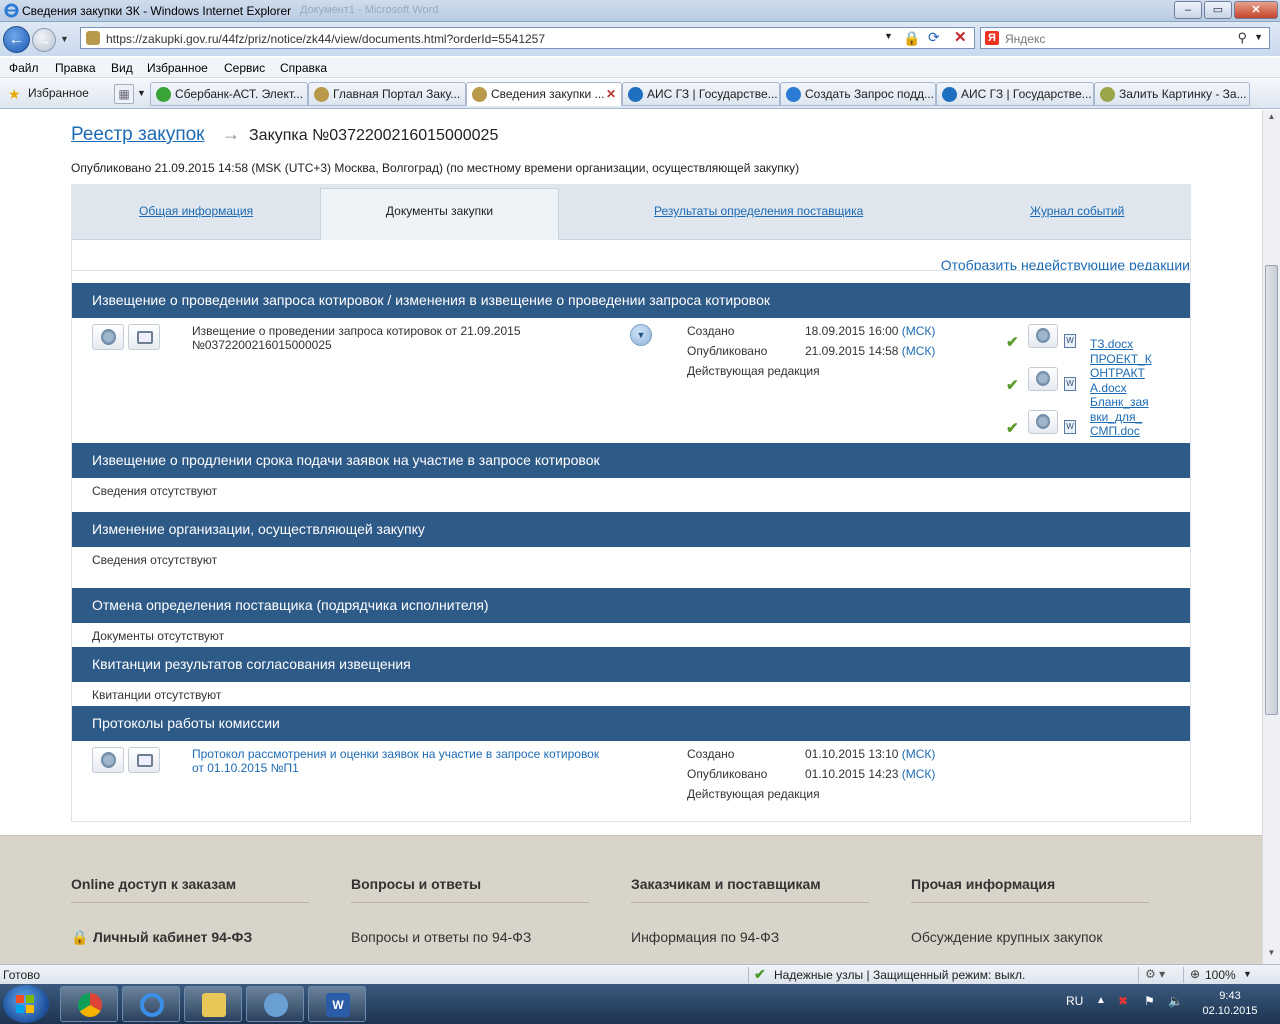 The image size is (1280, 1024). I want to click on zoom-level: 100%, so click(1220, 975).